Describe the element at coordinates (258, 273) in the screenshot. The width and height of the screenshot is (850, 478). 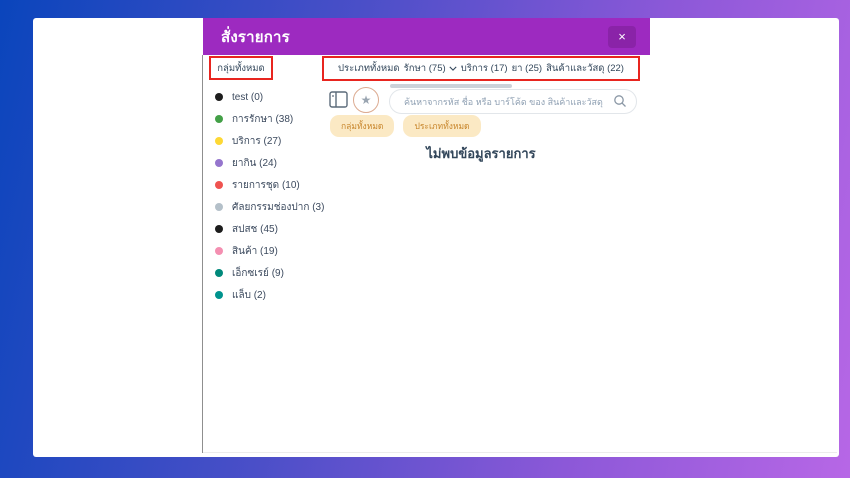
I see `category-label: เอ็กซเรย์ (9)` at that location.